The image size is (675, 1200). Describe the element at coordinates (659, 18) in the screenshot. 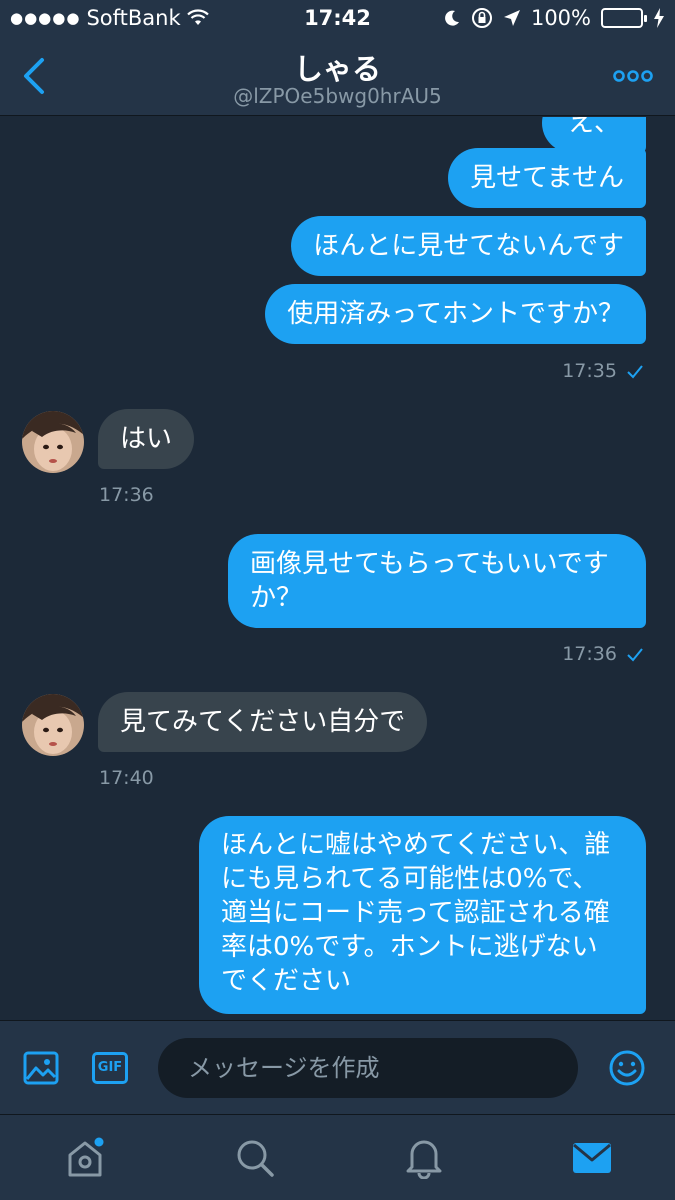

I see `charging-bolt-icon` at that location.